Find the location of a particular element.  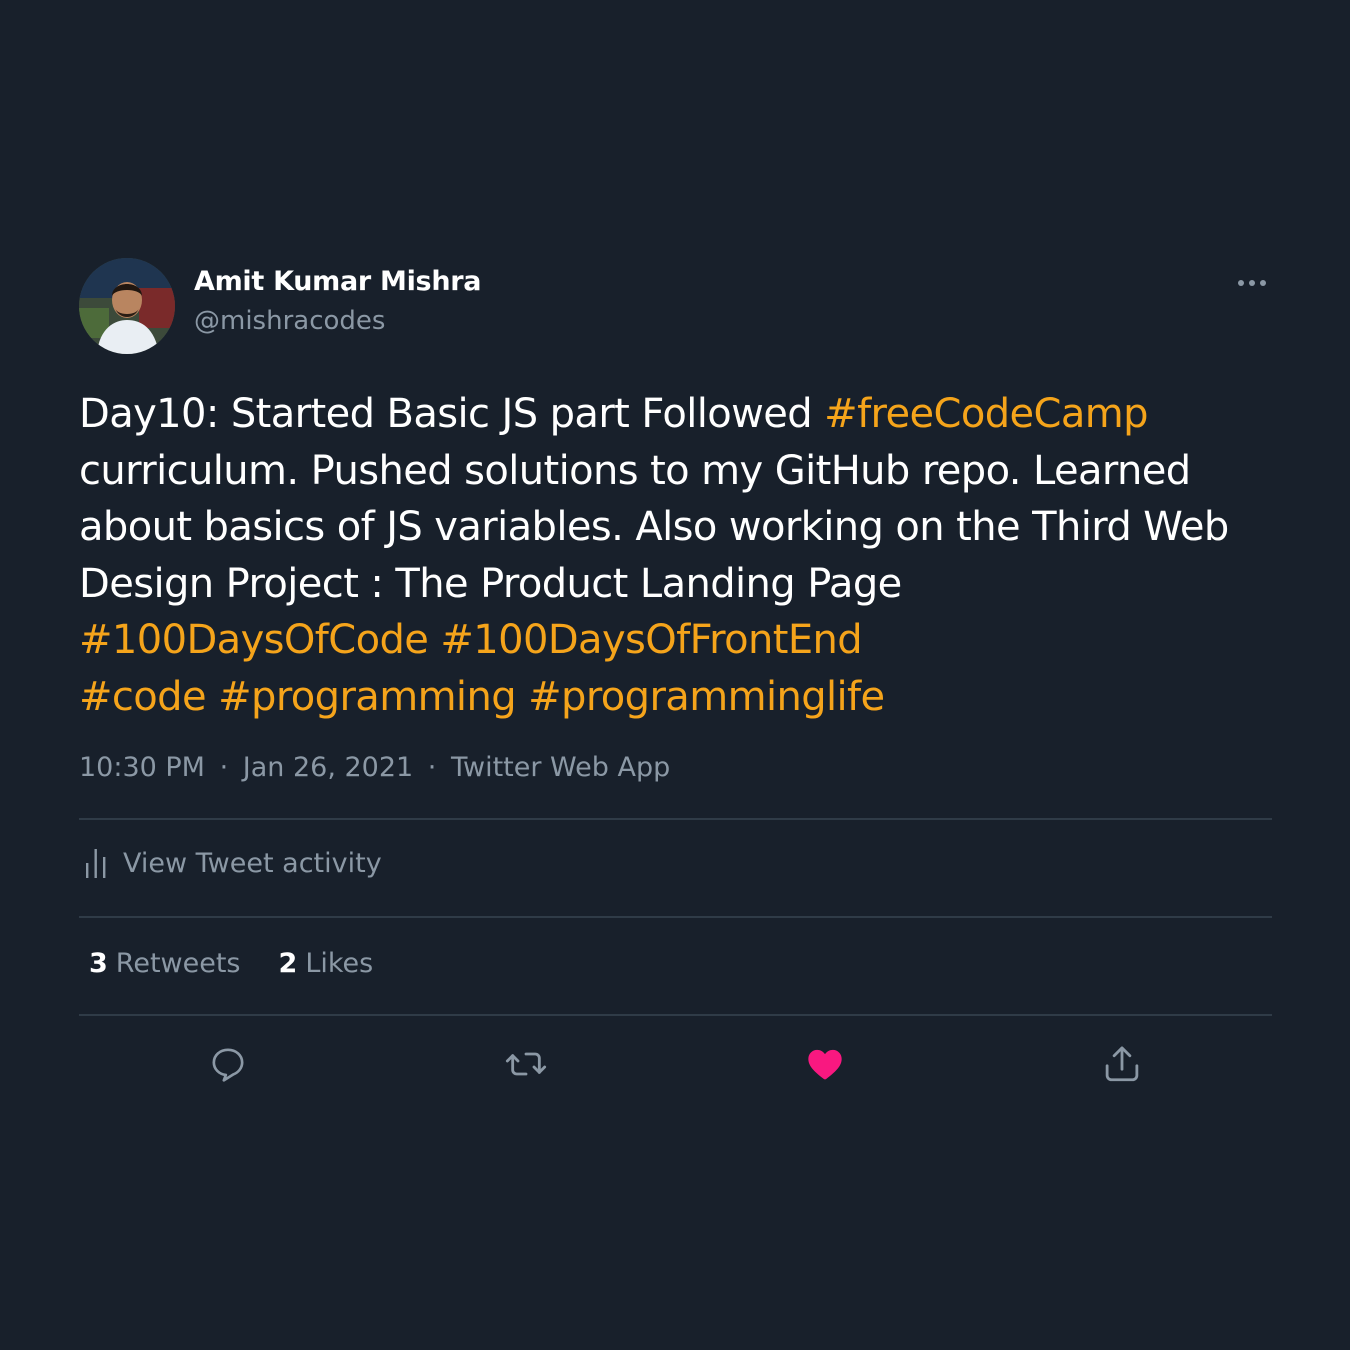

more-options-icon is located at coordinates (1252, 283).